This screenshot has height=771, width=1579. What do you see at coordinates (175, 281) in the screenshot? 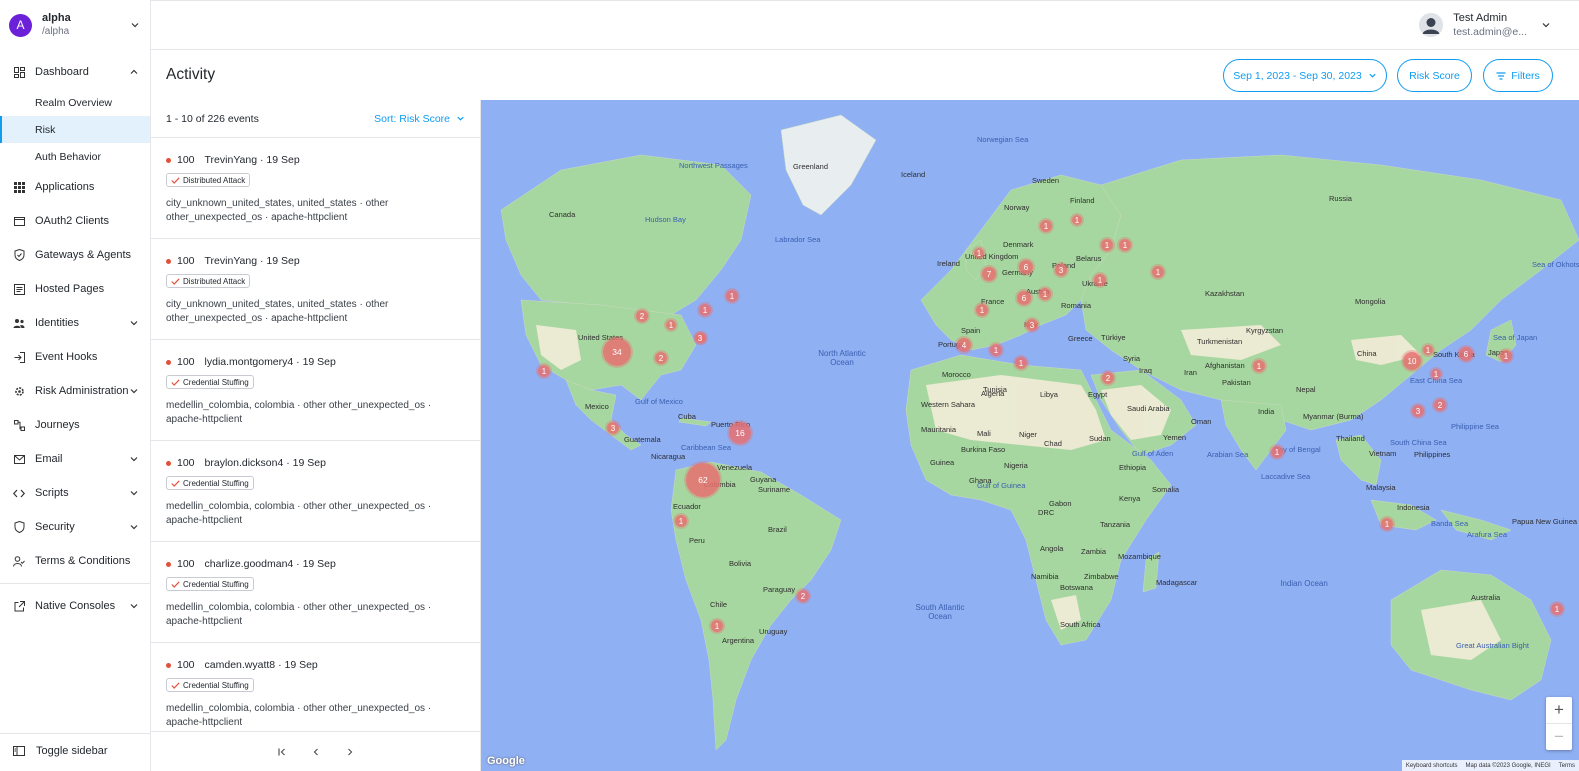
I see `check-icon` at bounding box center [175, 281].